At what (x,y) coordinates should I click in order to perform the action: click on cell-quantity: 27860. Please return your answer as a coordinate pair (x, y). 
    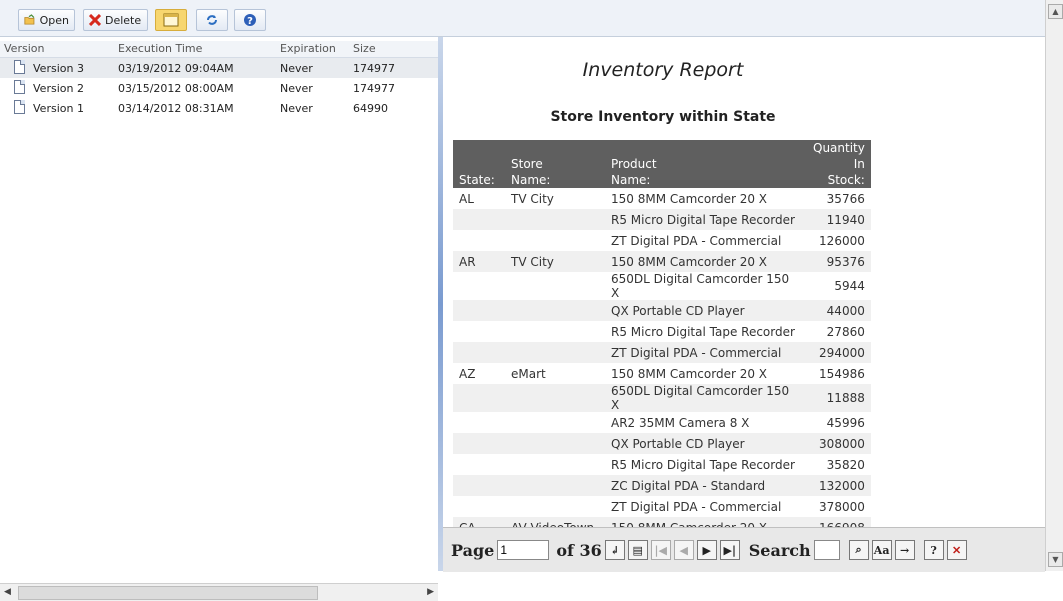
    Looking at the image, I should click on (845, 331).